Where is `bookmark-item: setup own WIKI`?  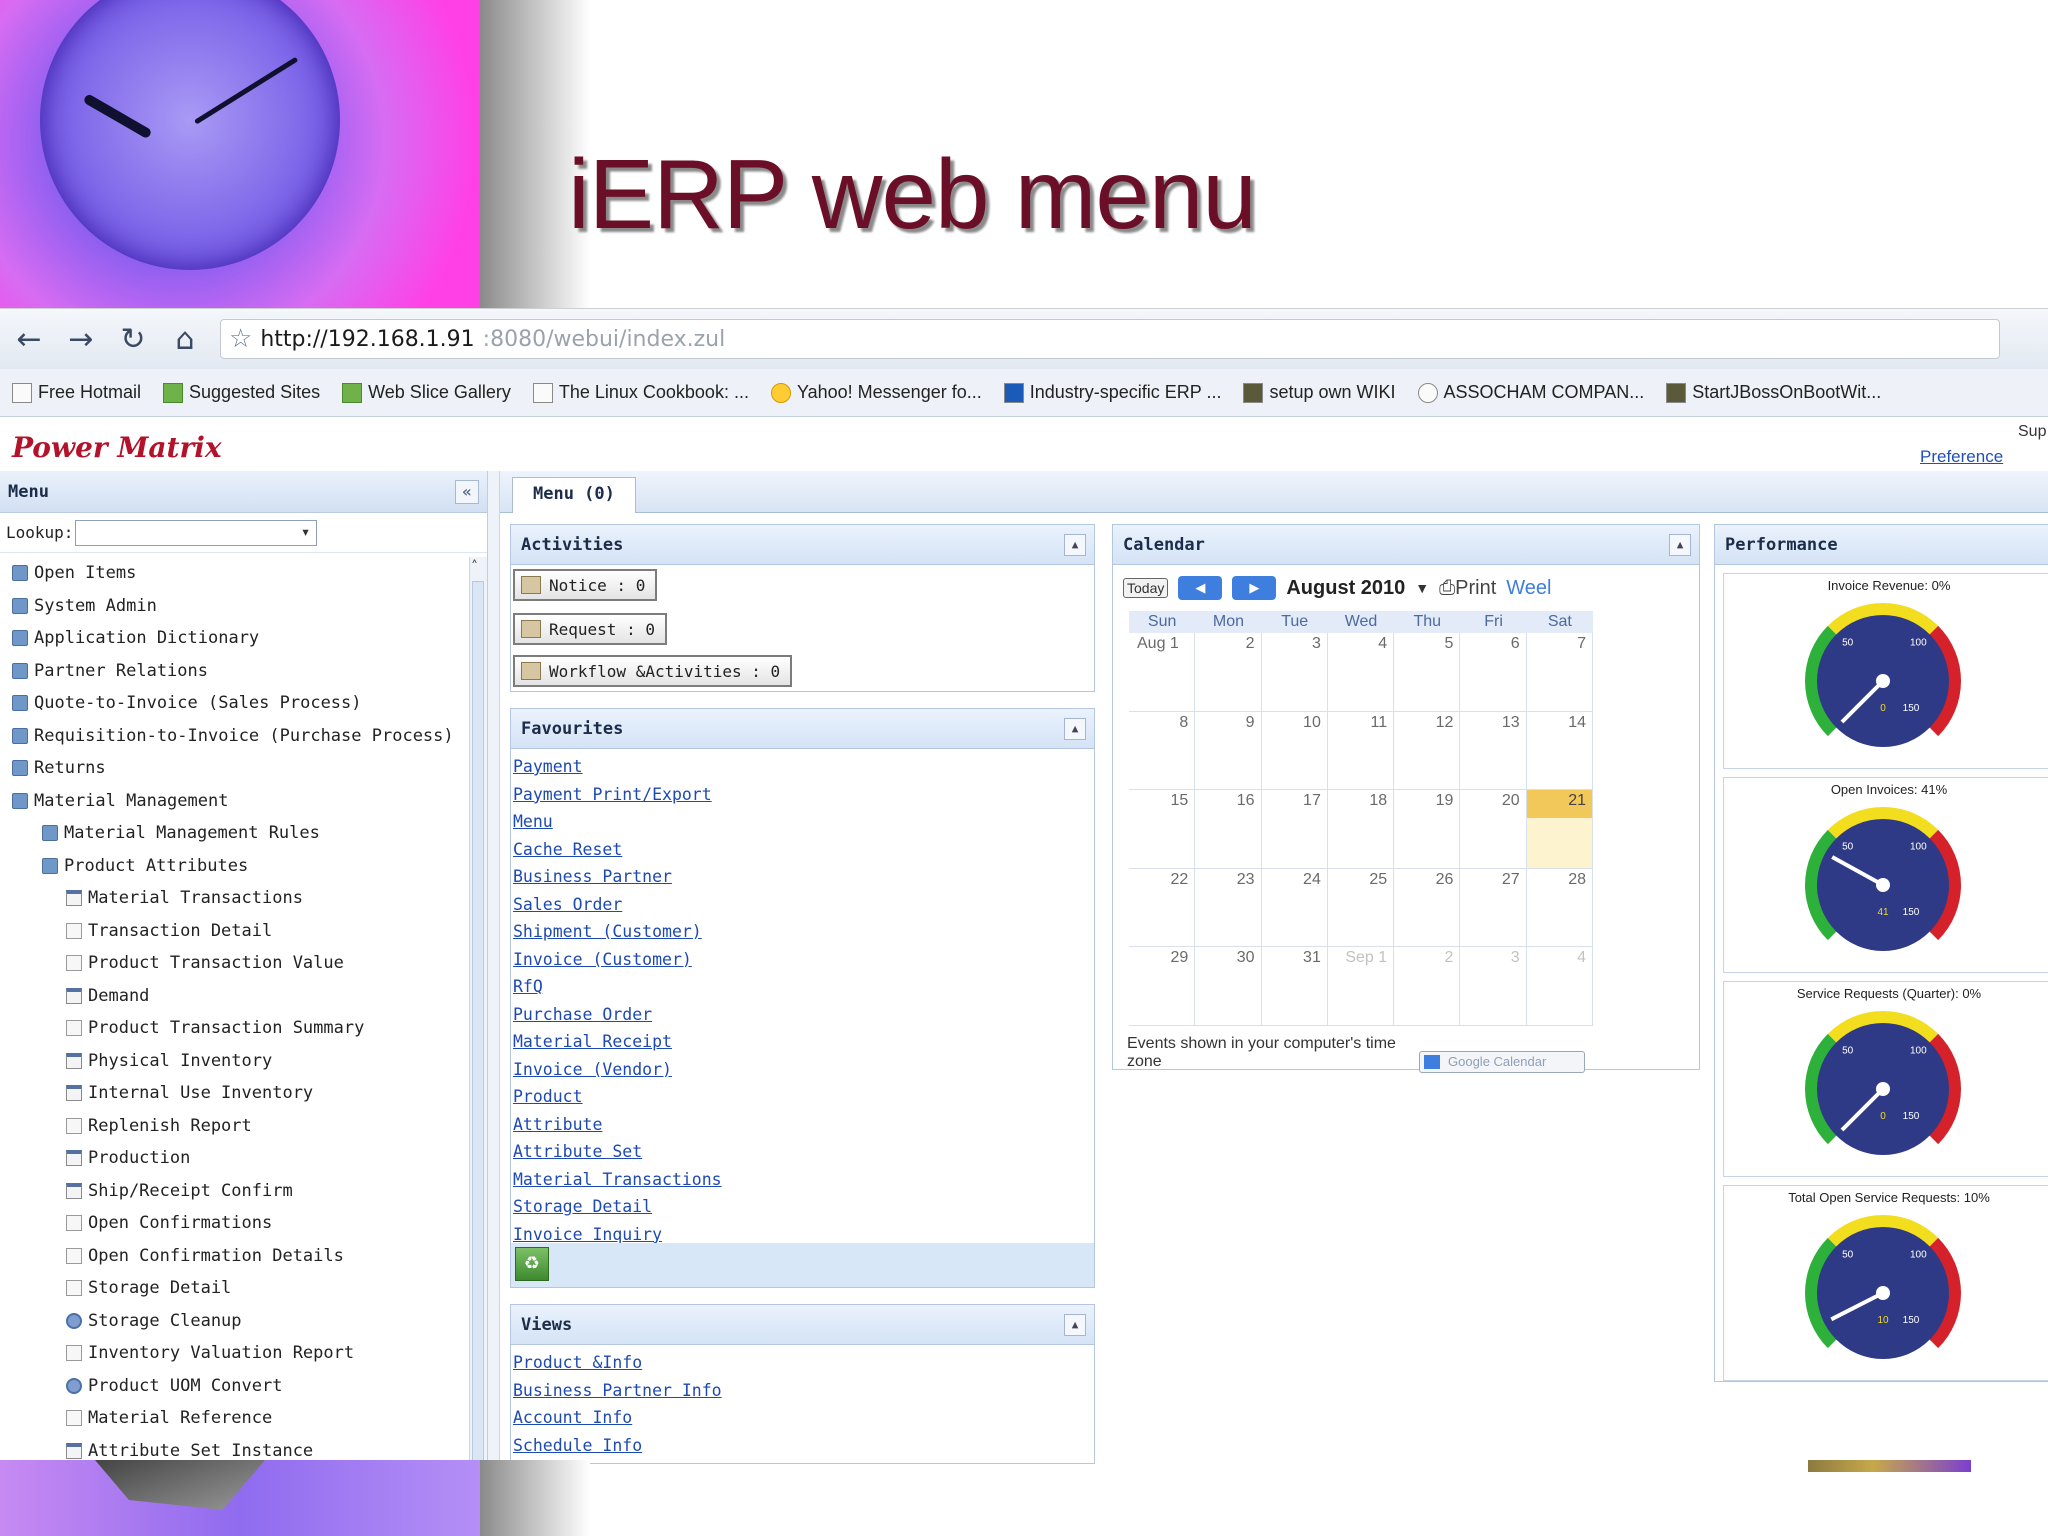 bookmark-item: setup own WIKI is located at coordinates (1319, 392).